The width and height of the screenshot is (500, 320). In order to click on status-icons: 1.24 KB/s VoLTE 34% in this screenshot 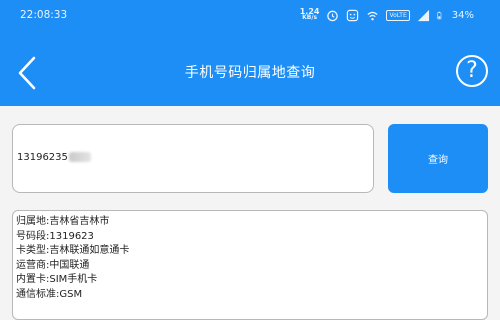, I will do `click(387, 15)`.